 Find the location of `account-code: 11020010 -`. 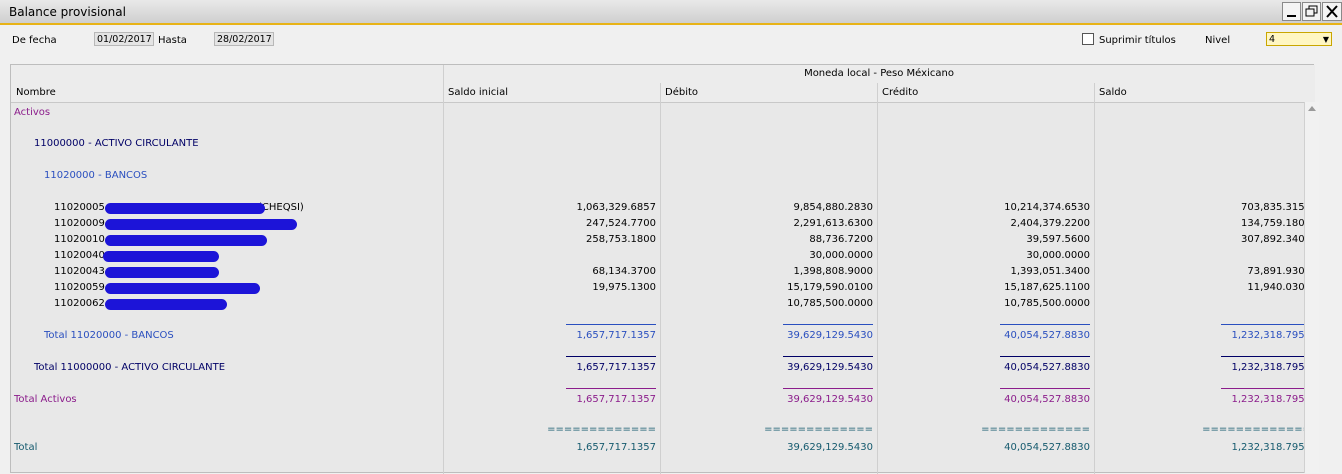

account-code: 11020010 - is located at coordinates (83, 239).